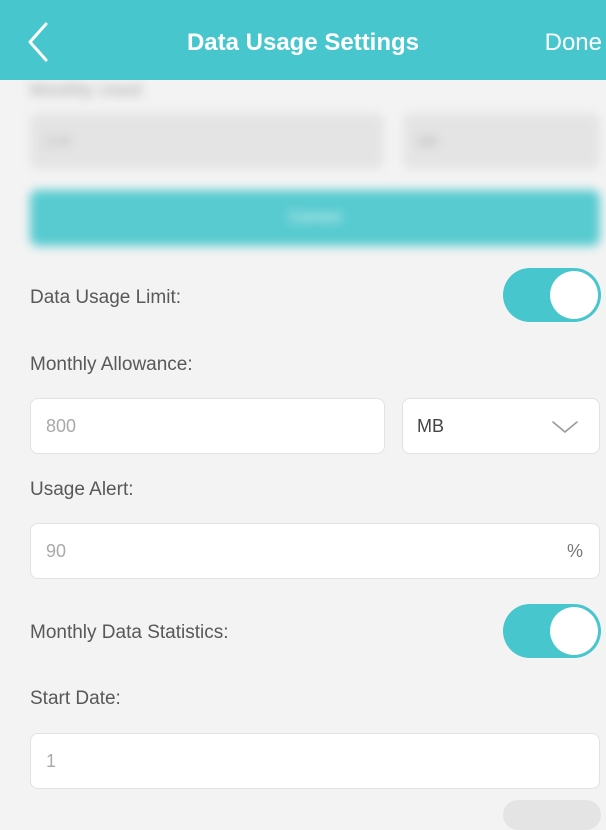 This screenshot has height=830, width=606. I want to click on data-usage-limit-label: Data Usage Limit:, so click(106, 297).